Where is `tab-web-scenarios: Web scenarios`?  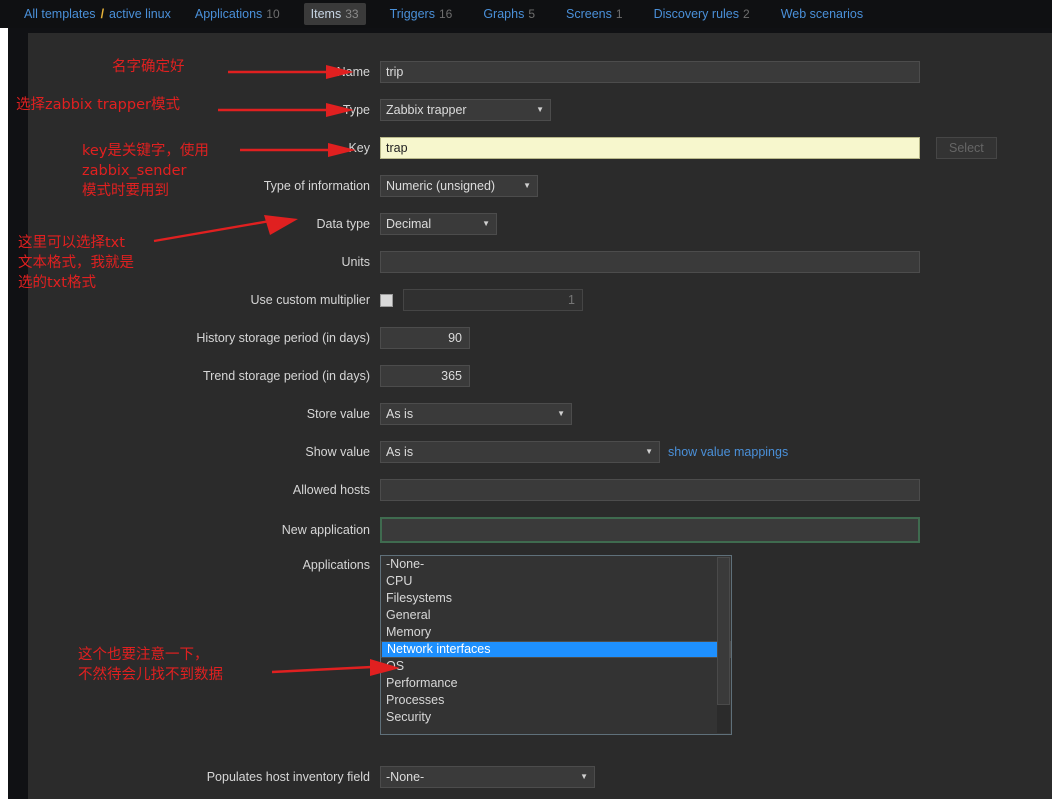 tab-web-scenarios: Web scenarios is located at coordinates (824, 14).